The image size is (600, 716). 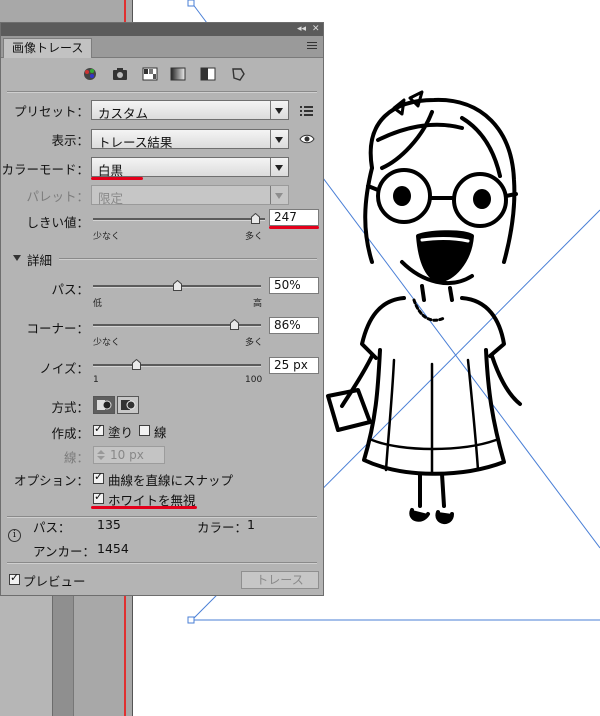 What do you see at coordinates (51, 480) in the screenshot?
I see `options-label: オプション：` at bounding box center [51, 480].